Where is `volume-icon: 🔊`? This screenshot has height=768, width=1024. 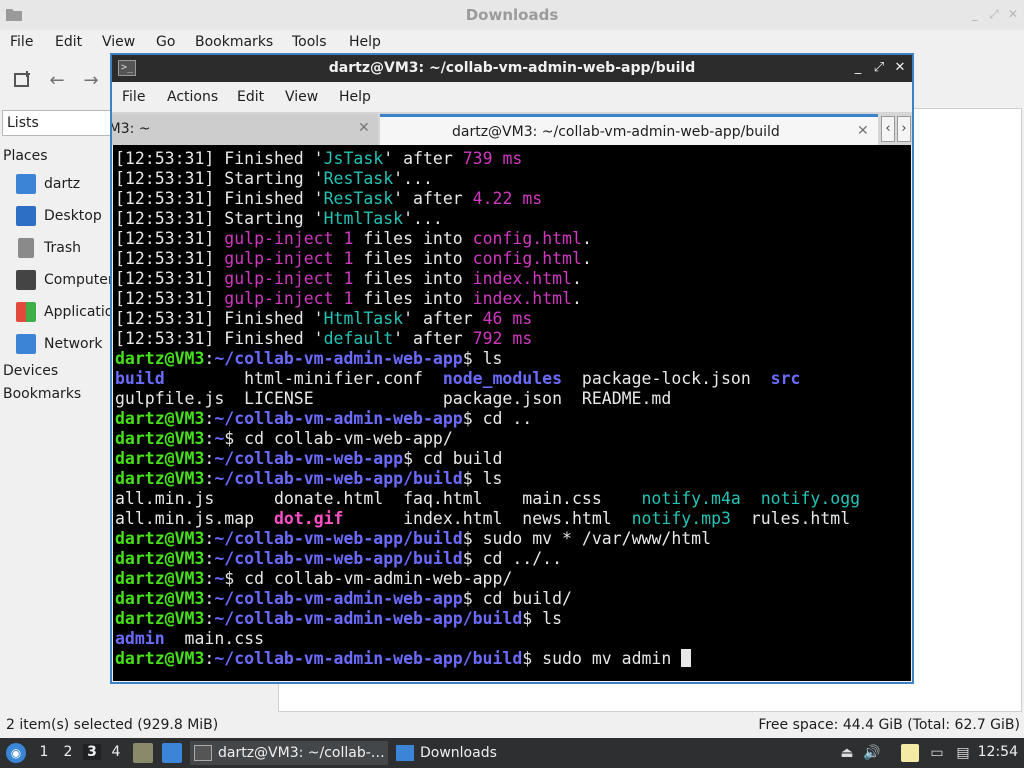 volume-icon: 🔊 is located at coordinates (872, 753).